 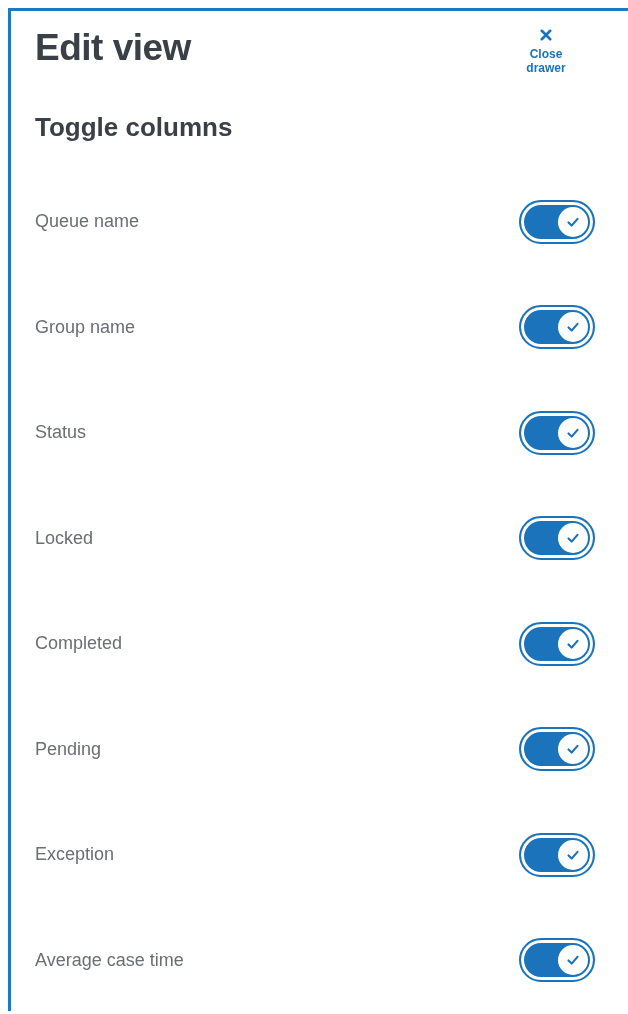 I want to click on column-label: Completed, so click(x=79, y=644).